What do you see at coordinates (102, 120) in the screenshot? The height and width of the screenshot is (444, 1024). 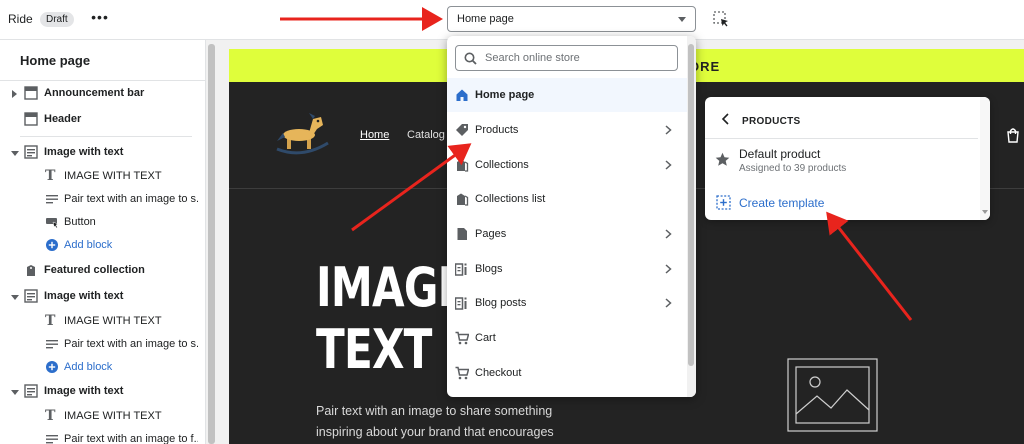 I see `sidebar-item-header: Header` at bounding box center [102, 120].